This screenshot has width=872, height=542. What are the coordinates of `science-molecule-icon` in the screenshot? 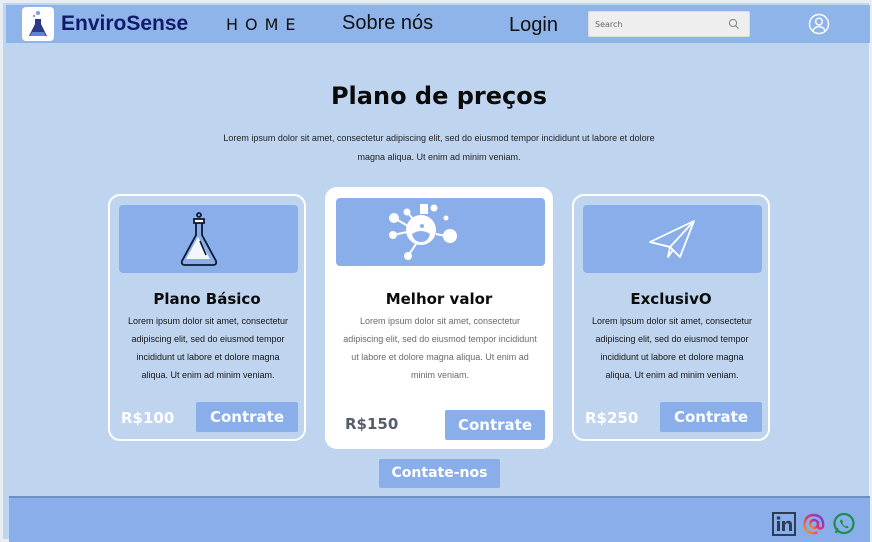 It's located at (423, 232).